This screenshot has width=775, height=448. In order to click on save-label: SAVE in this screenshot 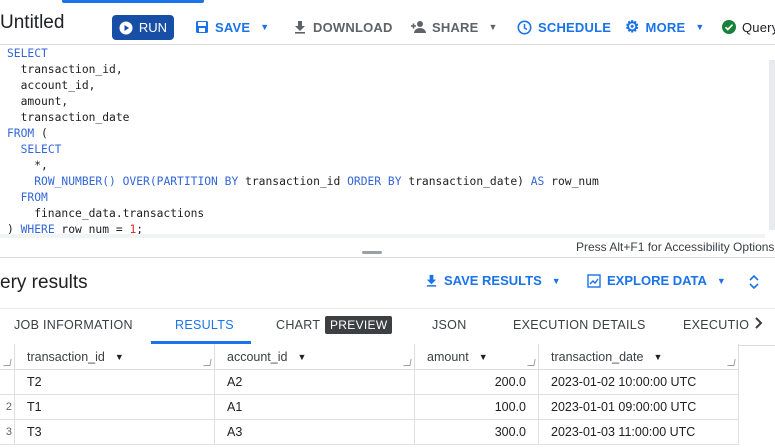, I will do `click(233, 27)`.